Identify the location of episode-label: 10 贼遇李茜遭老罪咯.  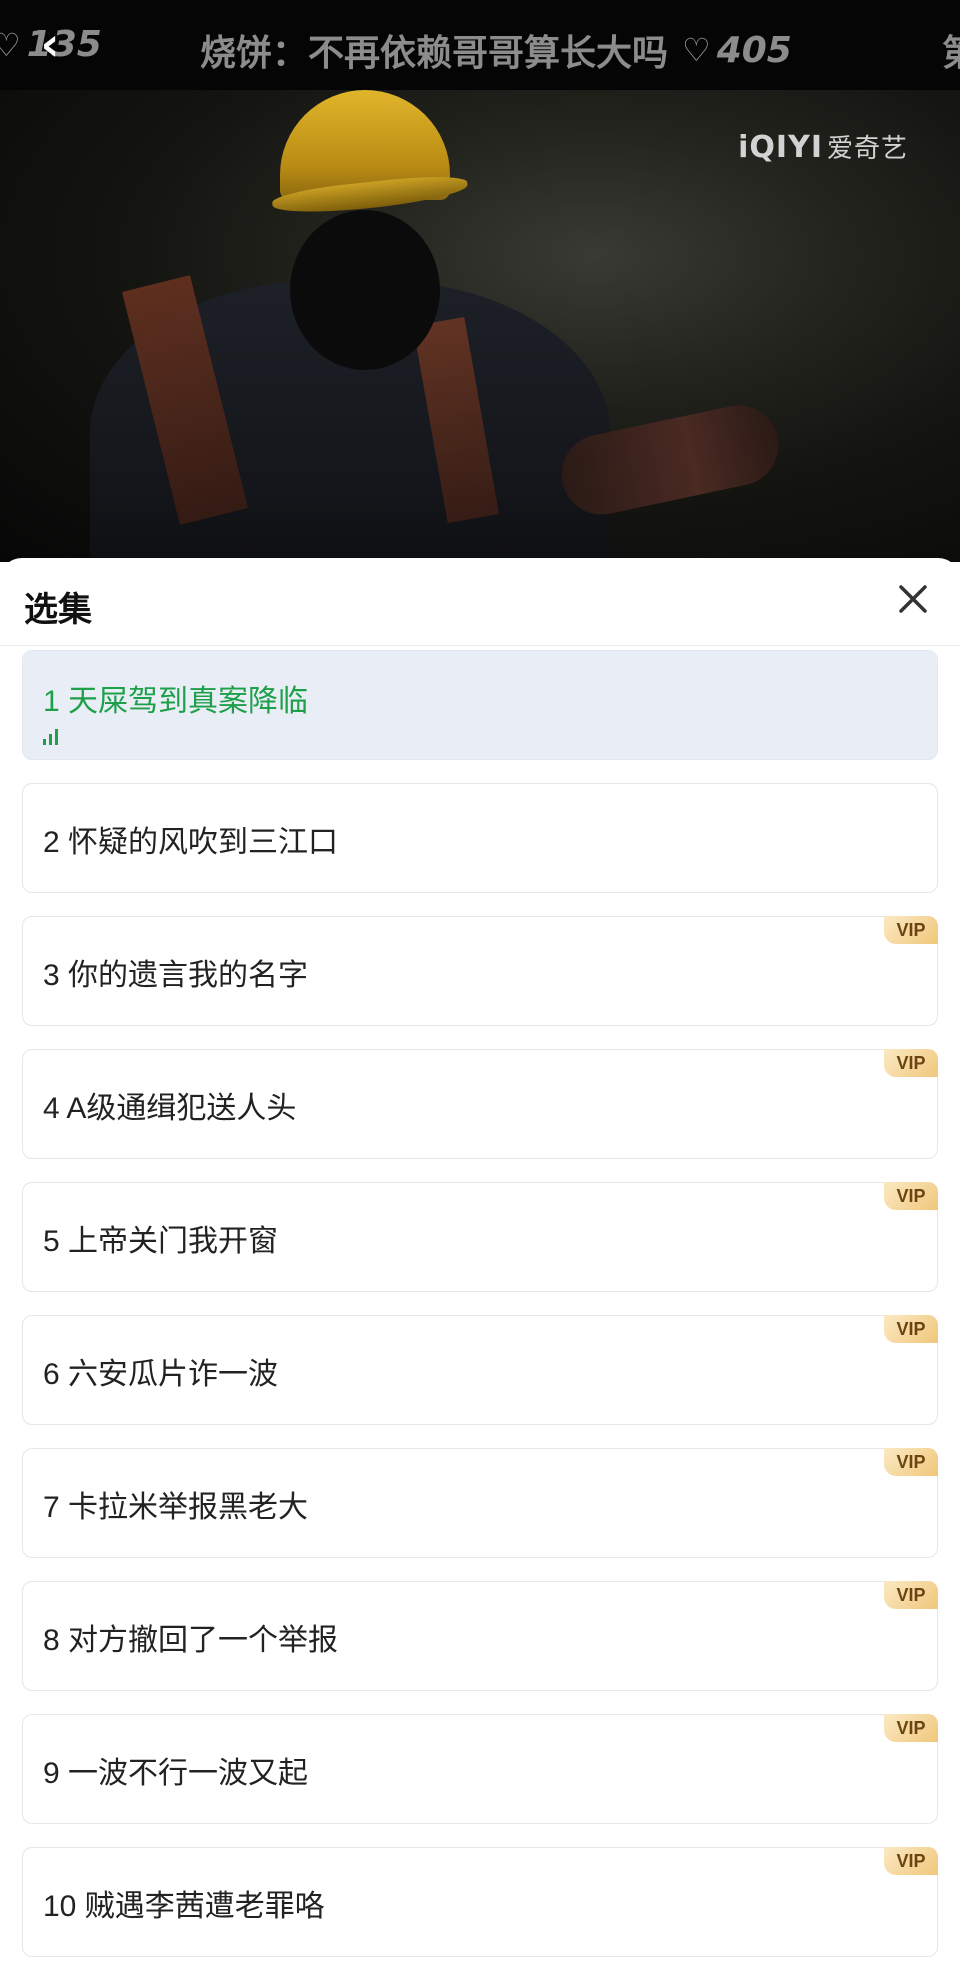
(184, 1906).